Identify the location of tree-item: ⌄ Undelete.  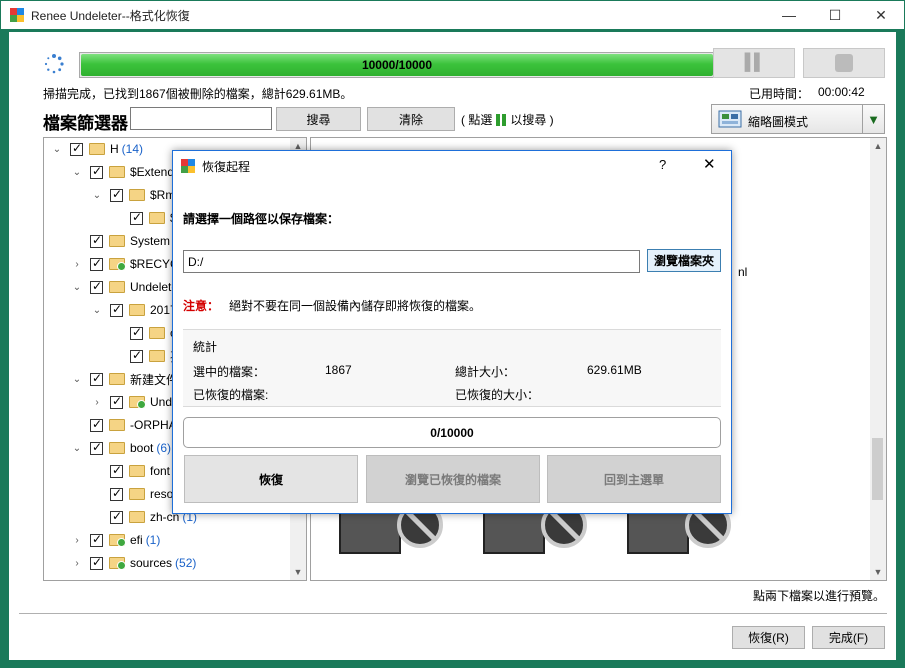
(125, 287).